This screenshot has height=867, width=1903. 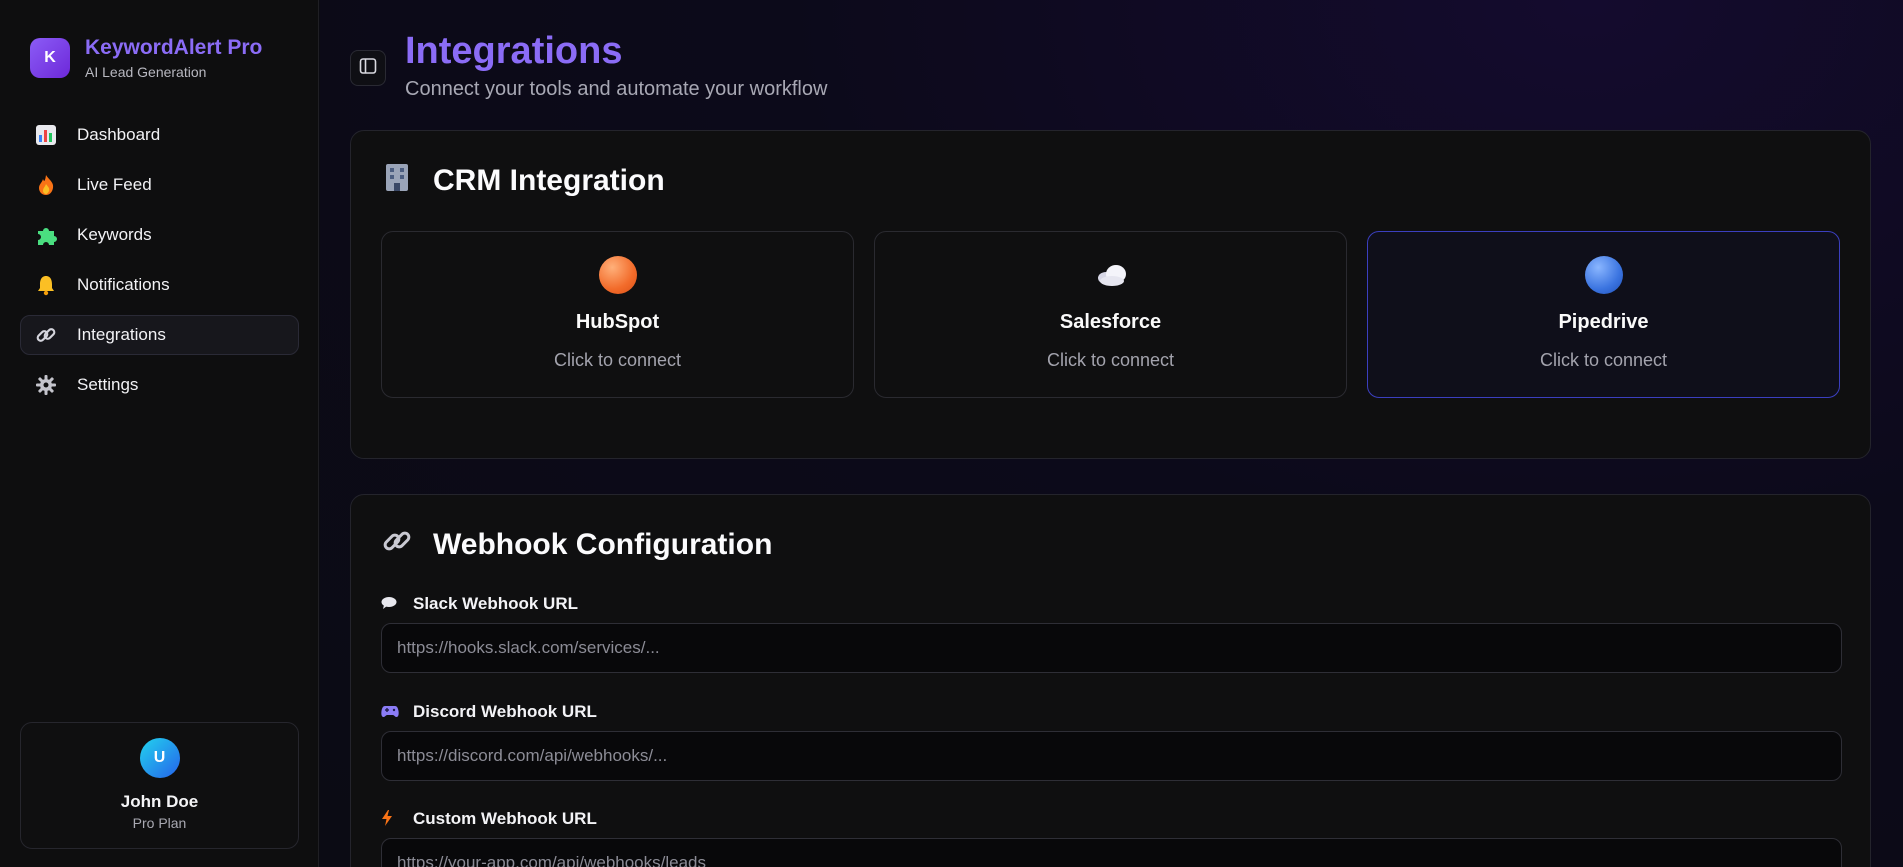 I want to click on brand: K KeywordAlert Pro AI Lead Generation, so click(x=146, y=58).